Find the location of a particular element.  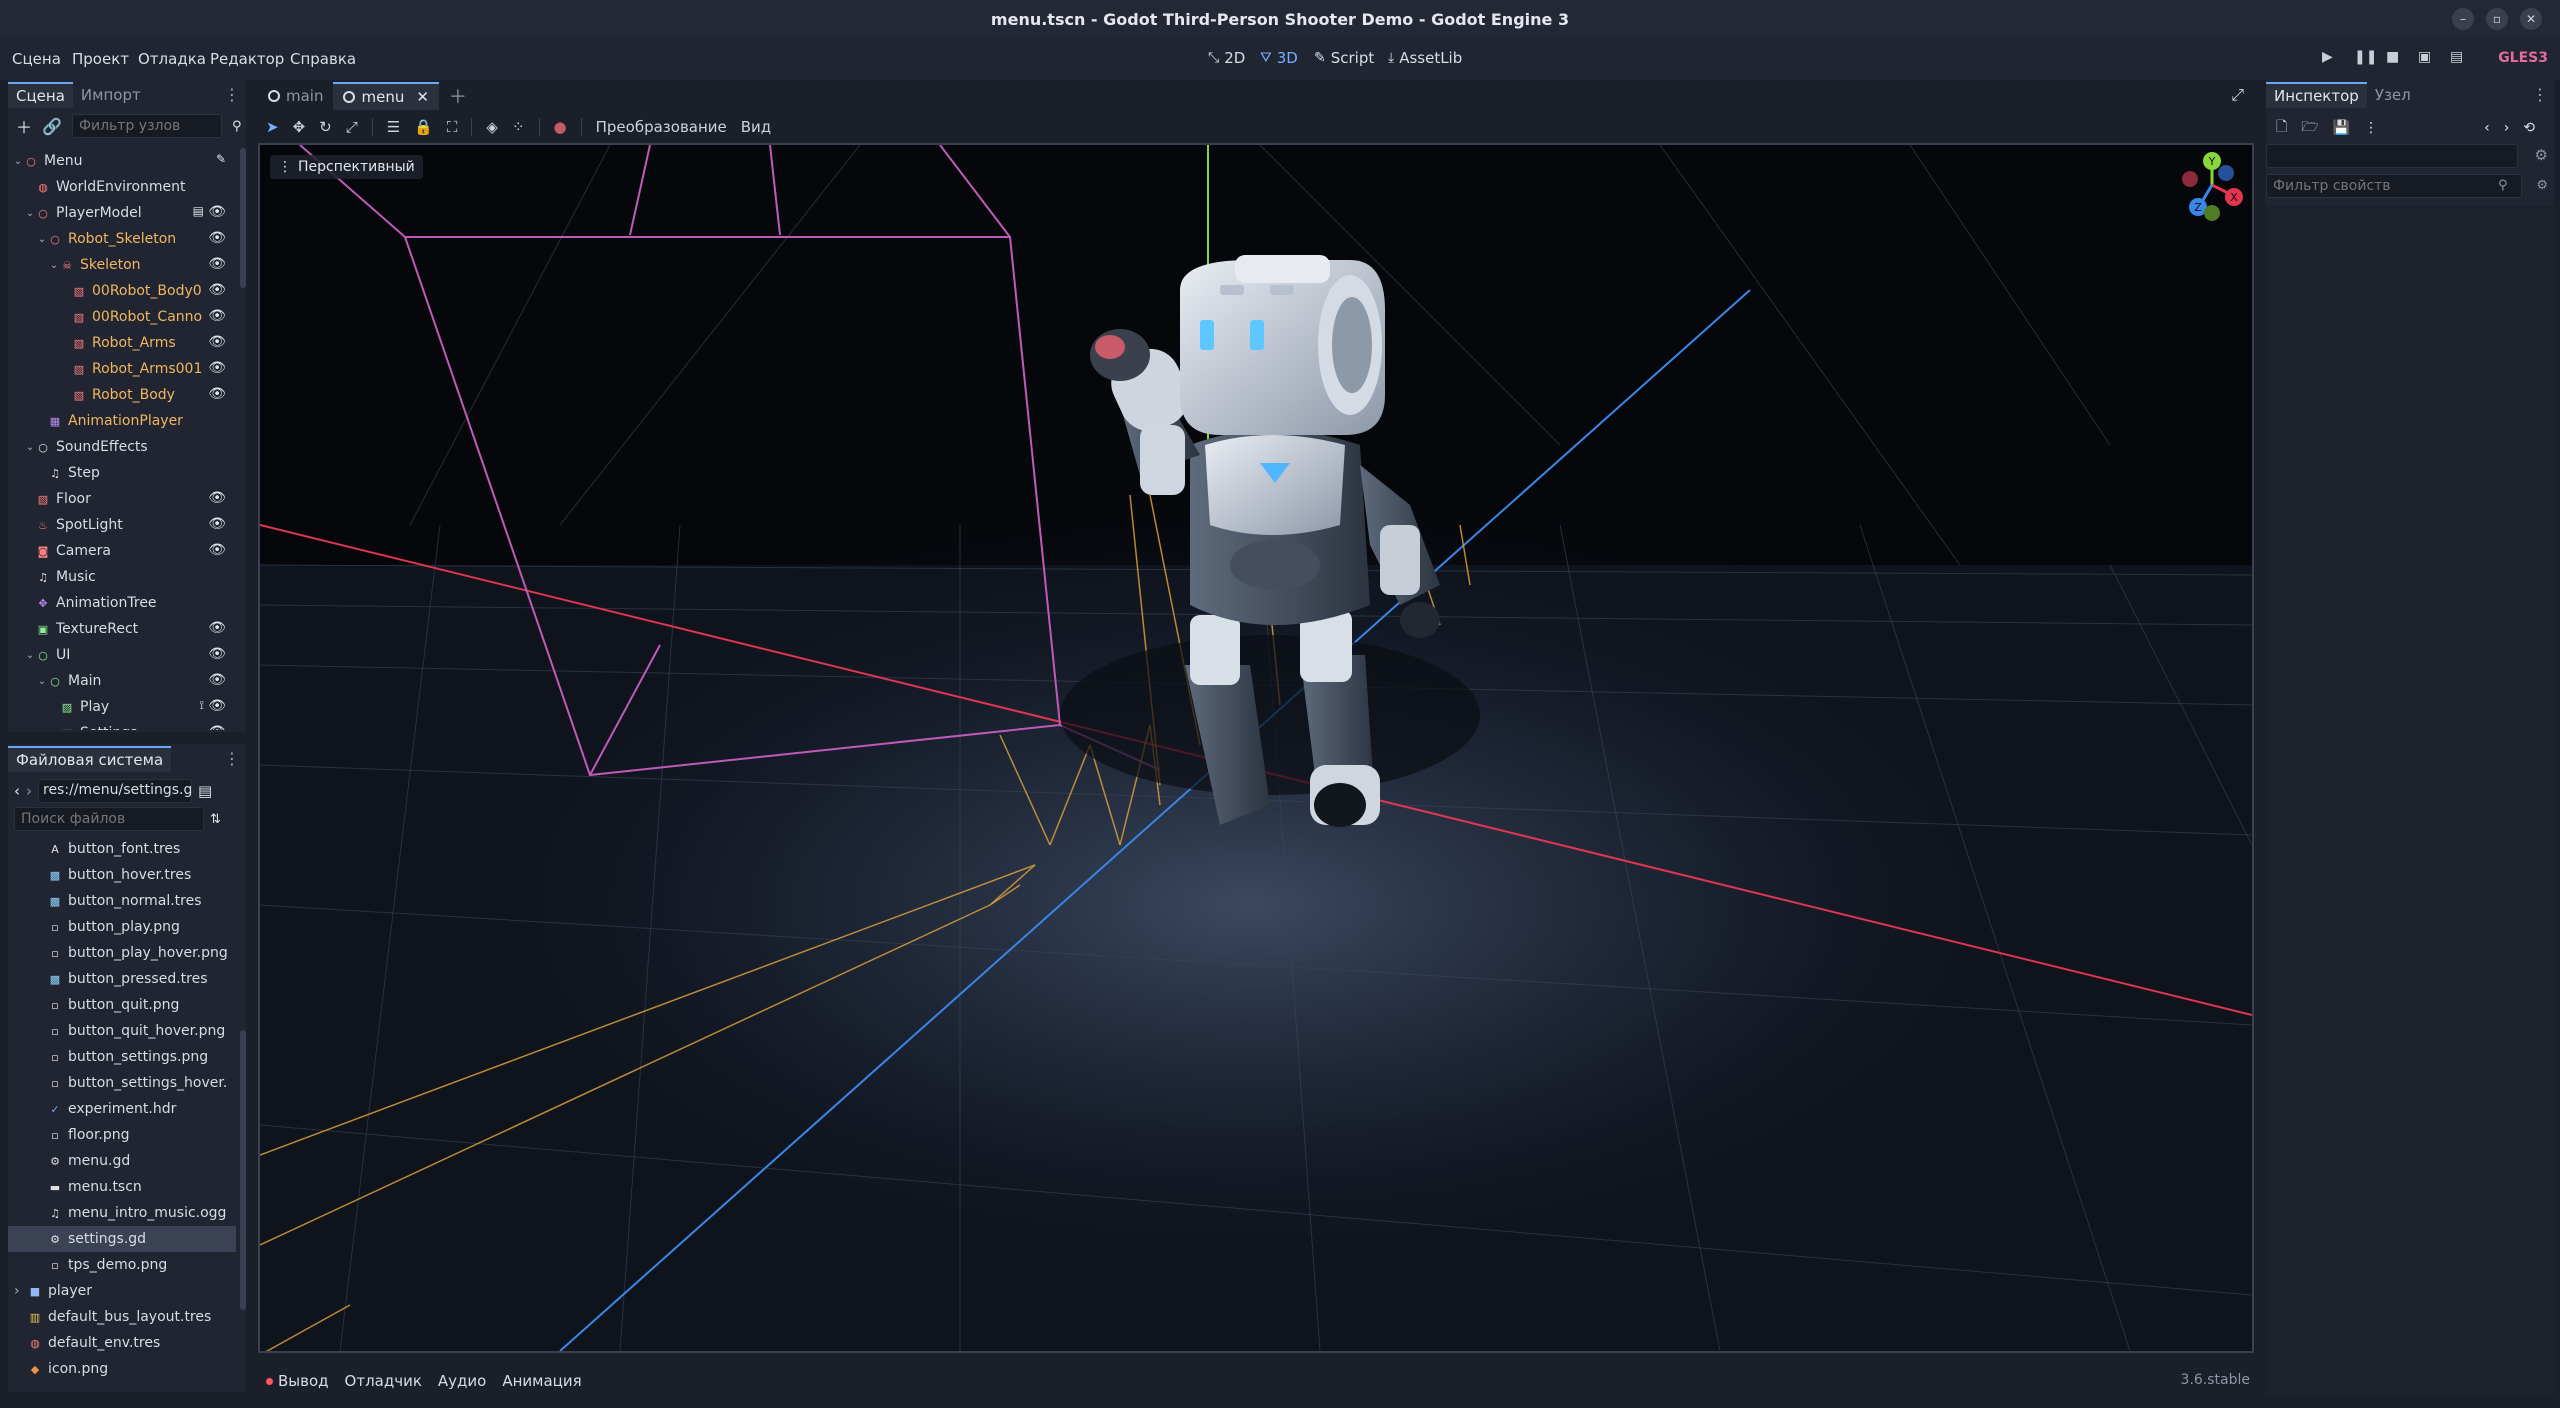

scene-node: ⌄ ☠ Skeleton 👁 is located at coordinates (121, 265).